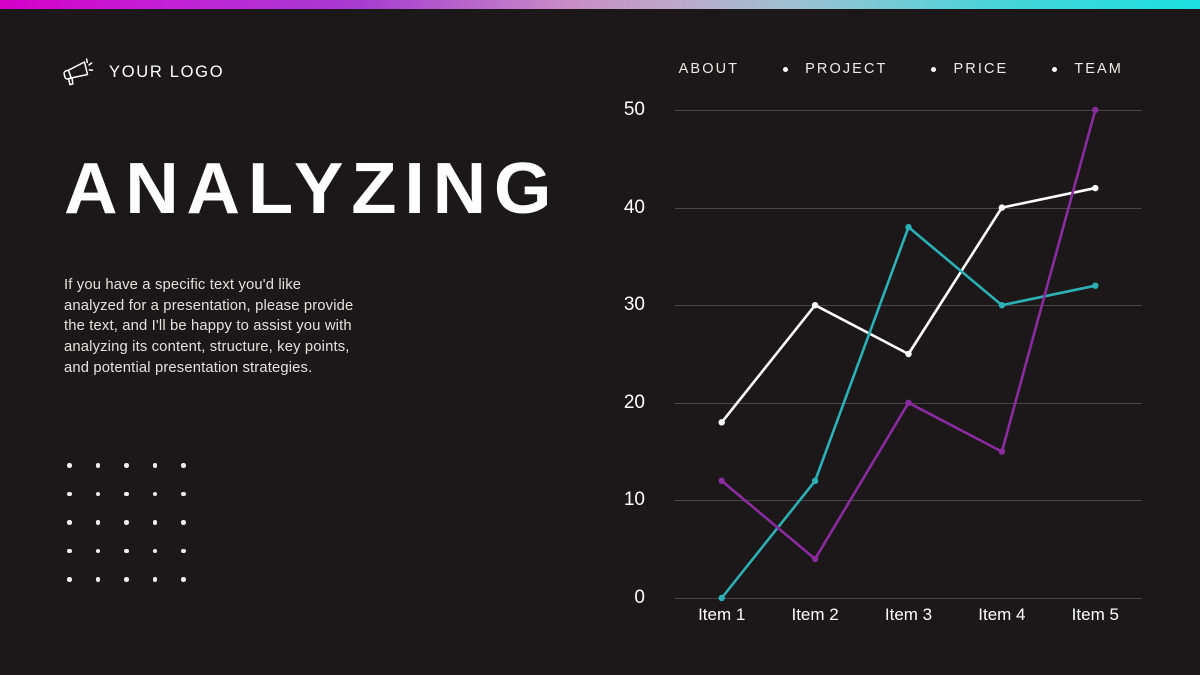  I want to click on nav-item-about: ABOUT, so click(709, 69).